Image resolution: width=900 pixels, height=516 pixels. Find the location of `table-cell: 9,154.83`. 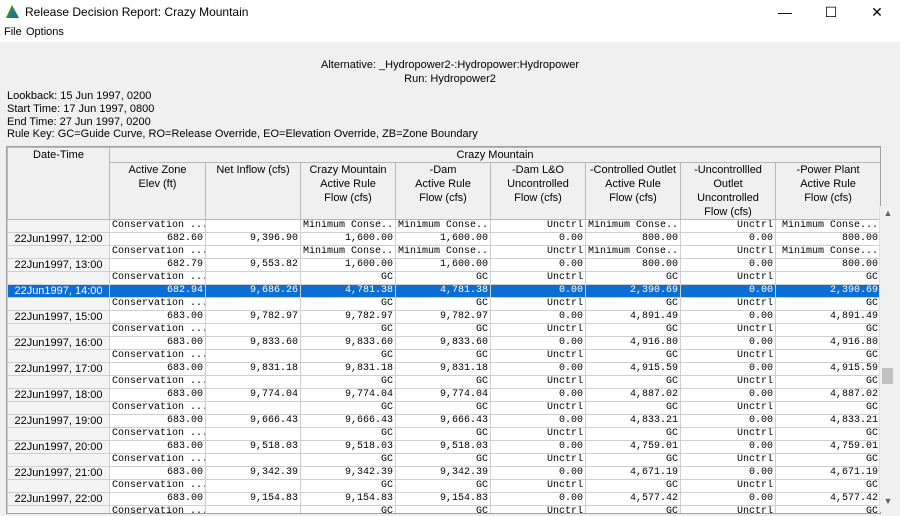

table-cell: 9,154.83 is located at coordinates (253, 499).